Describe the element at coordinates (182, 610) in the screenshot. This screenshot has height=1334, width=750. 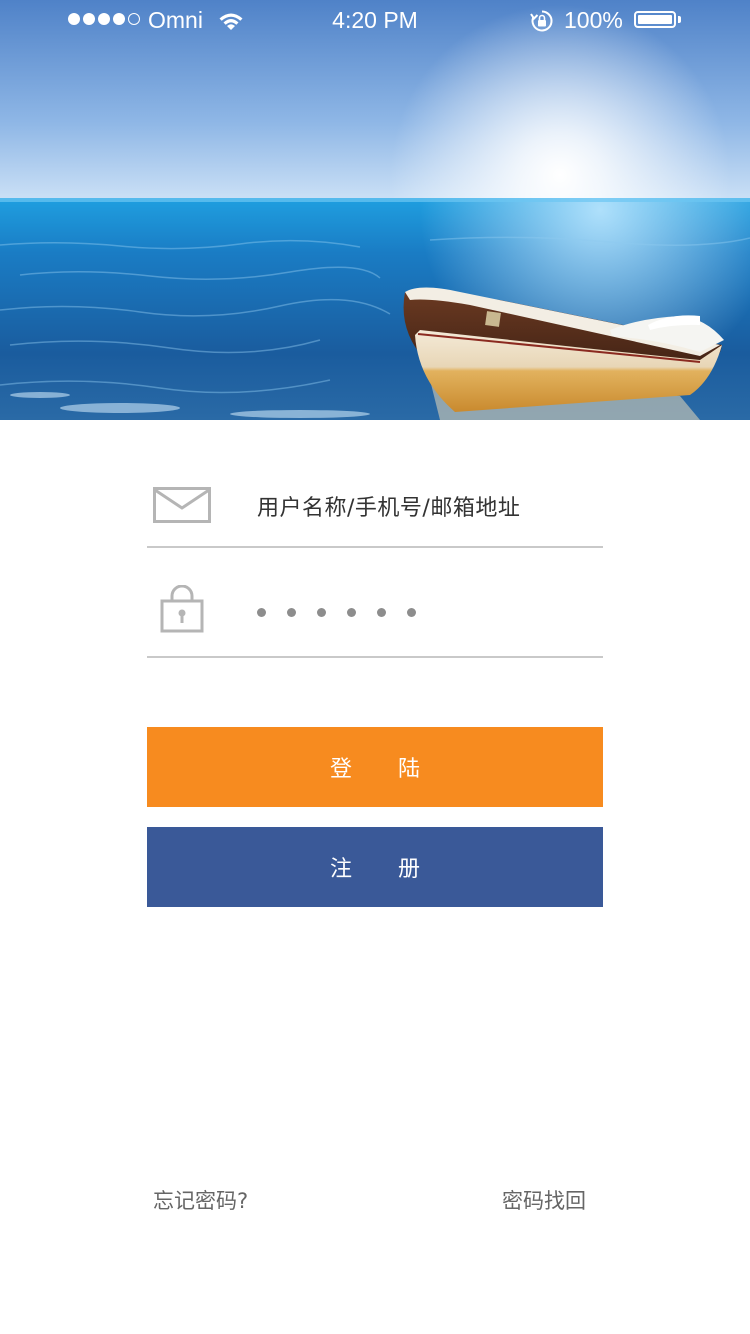
I see `lock-icon` at that location.